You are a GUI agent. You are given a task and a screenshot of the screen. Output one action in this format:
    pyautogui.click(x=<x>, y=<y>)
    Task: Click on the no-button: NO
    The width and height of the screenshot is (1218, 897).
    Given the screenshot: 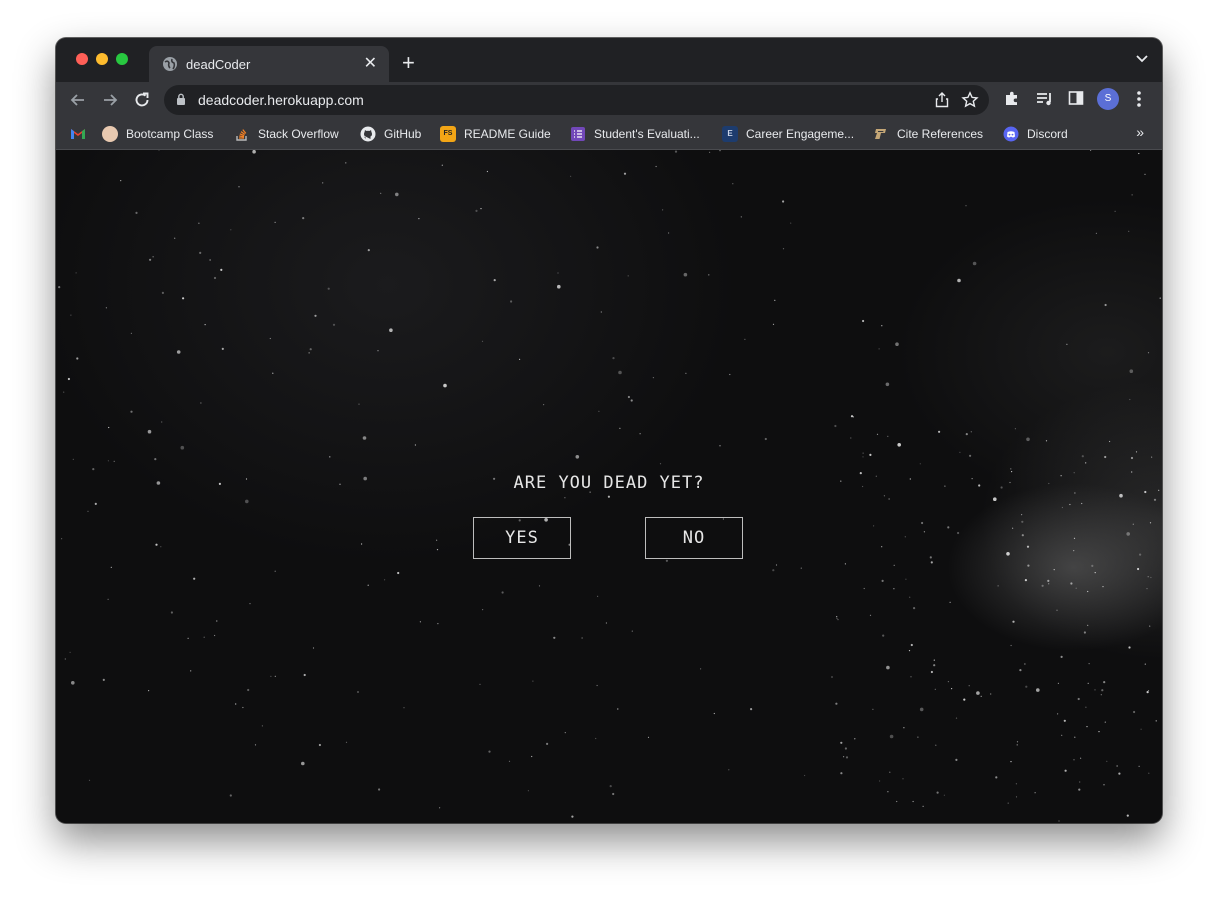 What is the action you would take?
    pyautogui.click(x=694, y=538)
    